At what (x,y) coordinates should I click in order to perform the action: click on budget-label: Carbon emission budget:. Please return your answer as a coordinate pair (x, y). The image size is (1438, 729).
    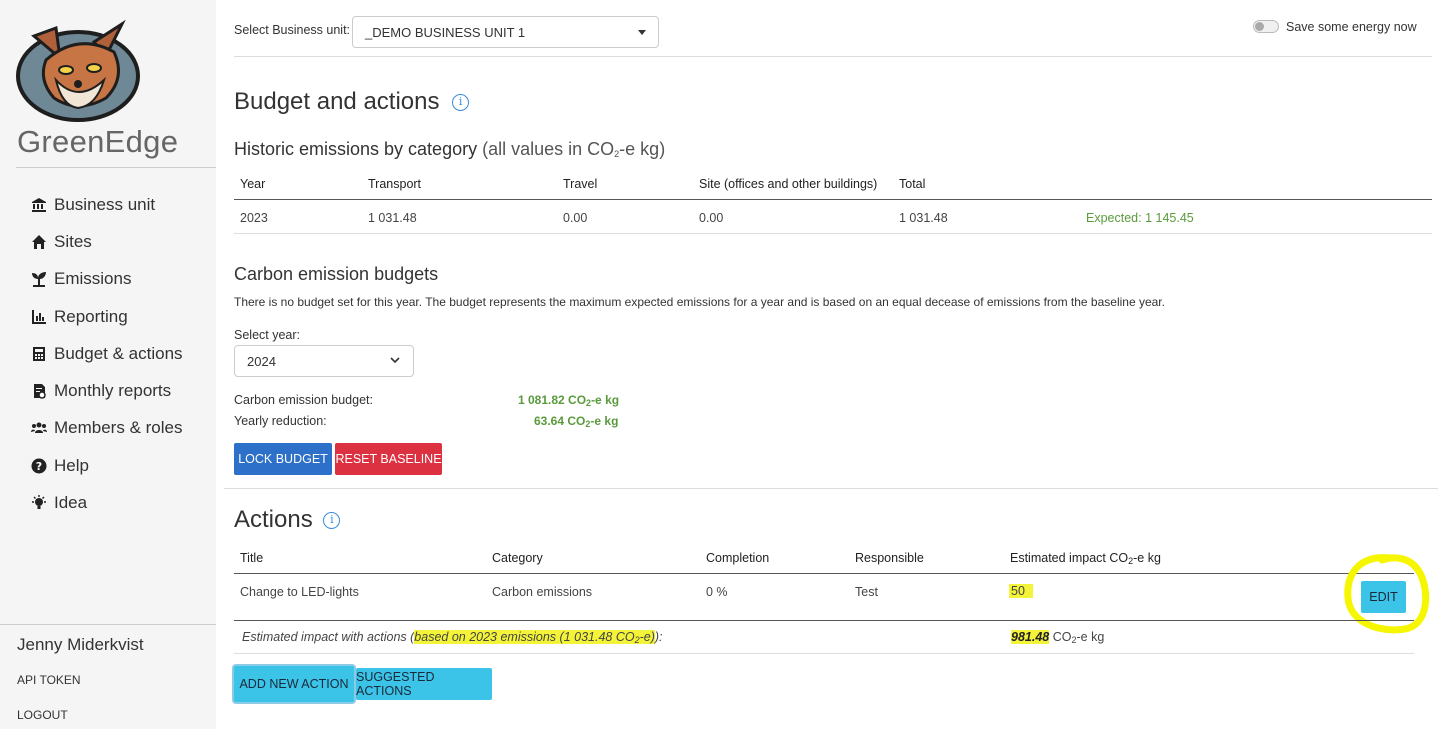
    Looking at the image, I should click on (303, 400).